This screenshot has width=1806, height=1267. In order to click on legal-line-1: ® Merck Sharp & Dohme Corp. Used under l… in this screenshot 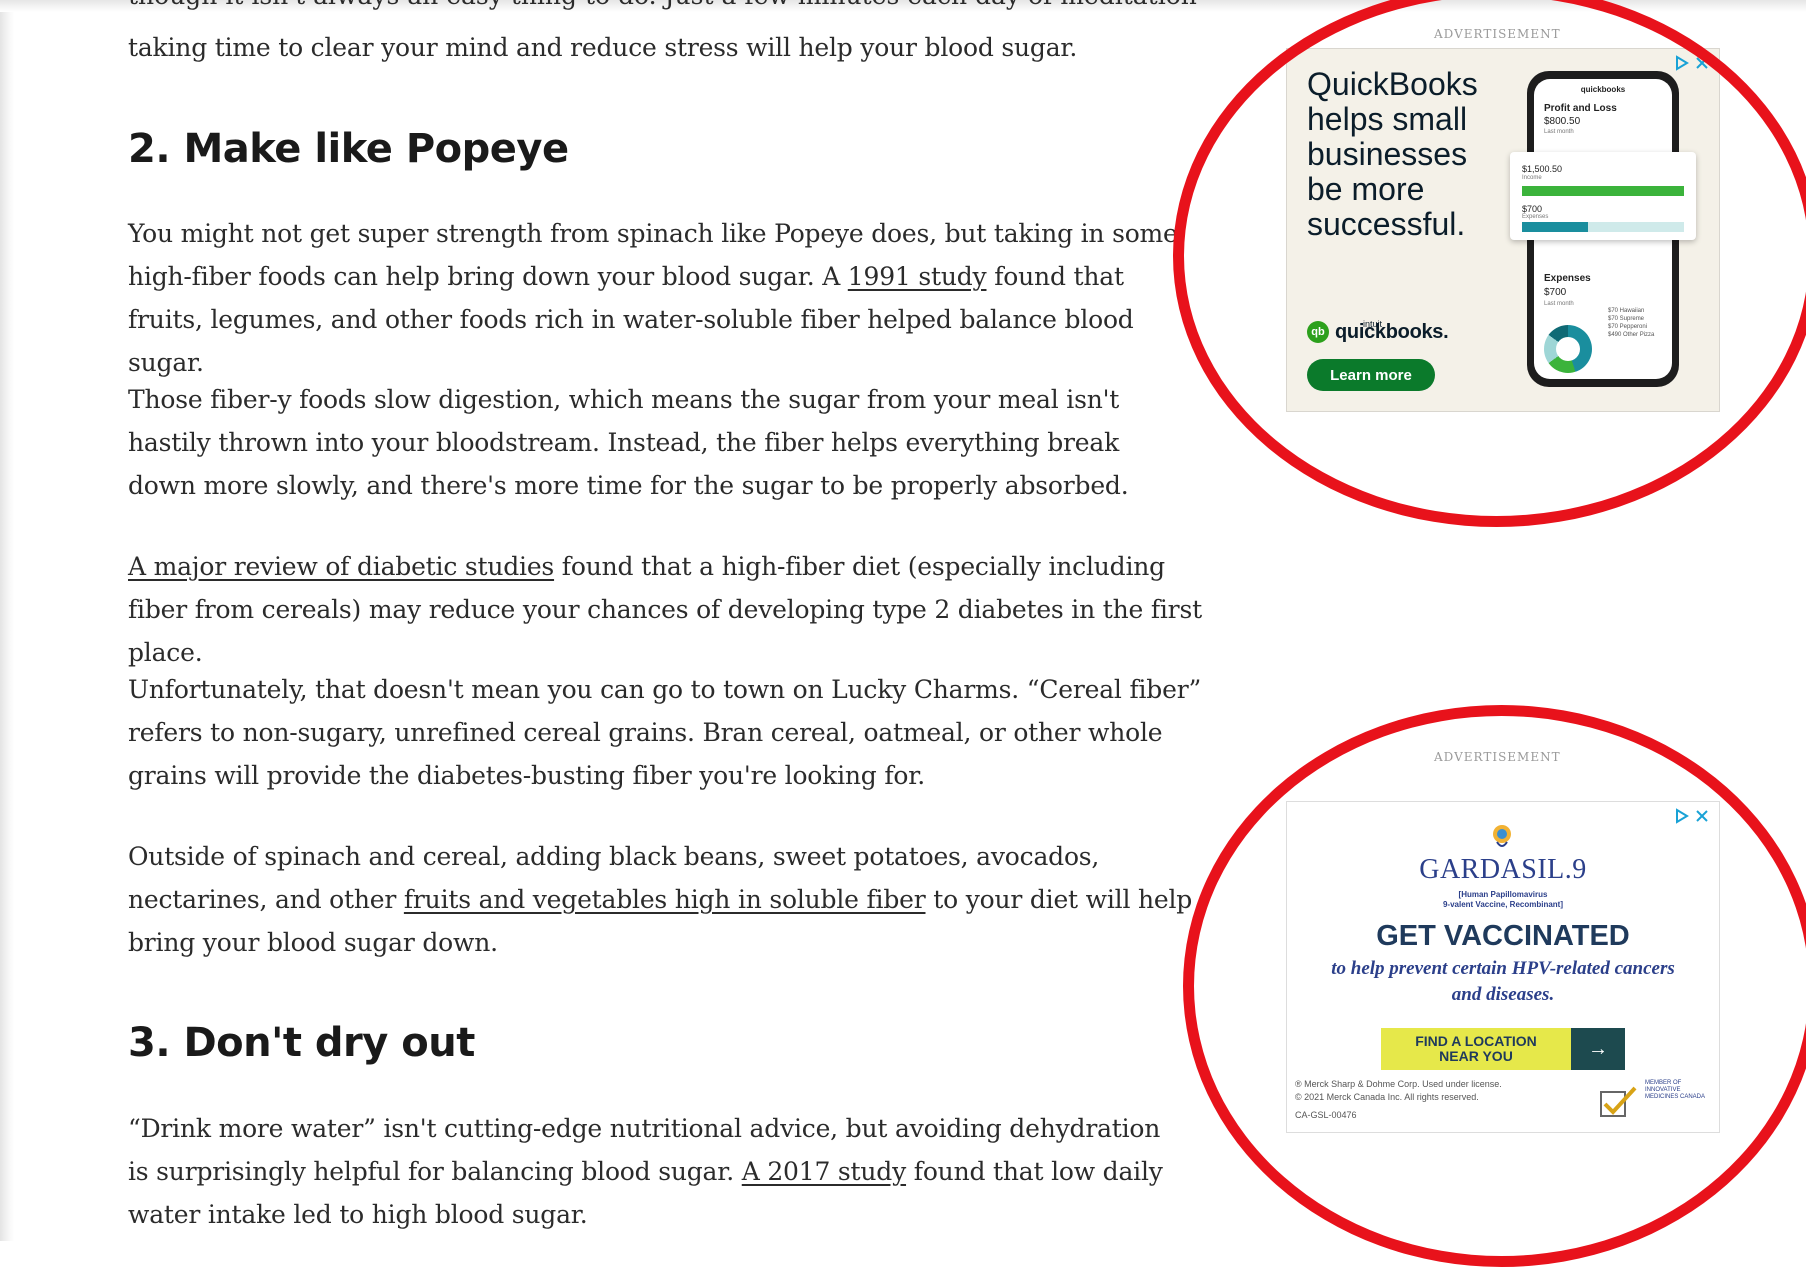, I will do `click(1398, 1084)`.